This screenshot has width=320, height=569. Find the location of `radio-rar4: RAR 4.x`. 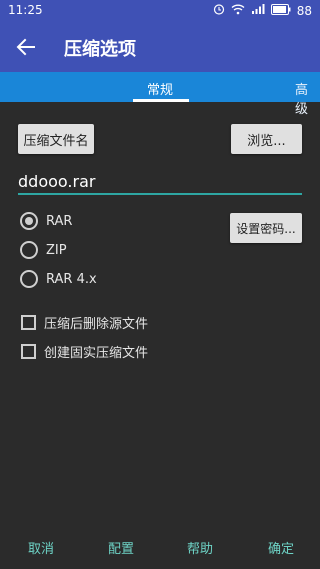

radio-rar4: RAR 4.x is located at coordinates (58, 279).